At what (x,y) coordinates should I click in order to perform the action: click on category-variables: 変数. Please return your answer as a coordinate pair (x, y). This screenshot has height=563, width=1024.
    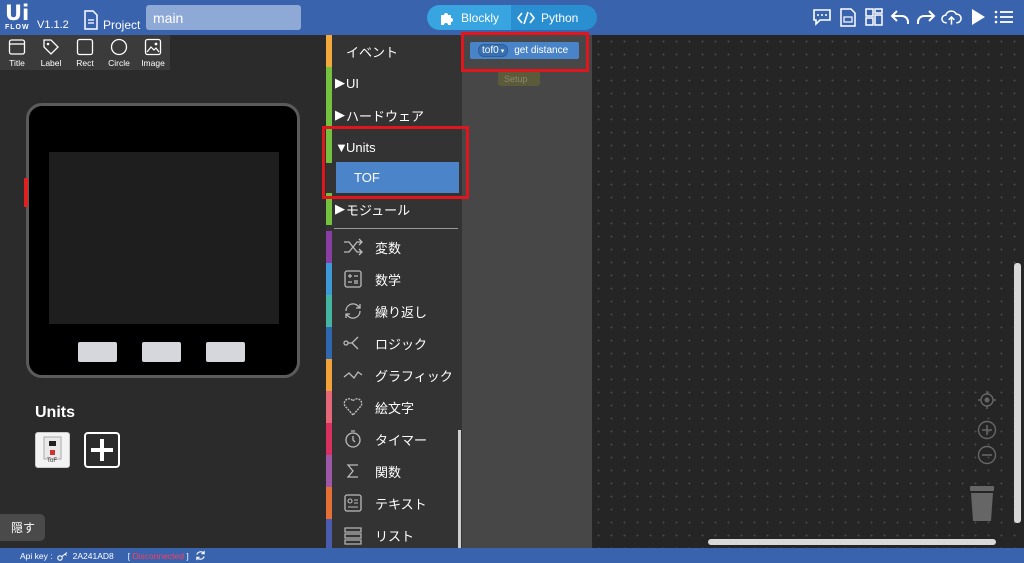
    Looking at the image, I should click on (394, 247).